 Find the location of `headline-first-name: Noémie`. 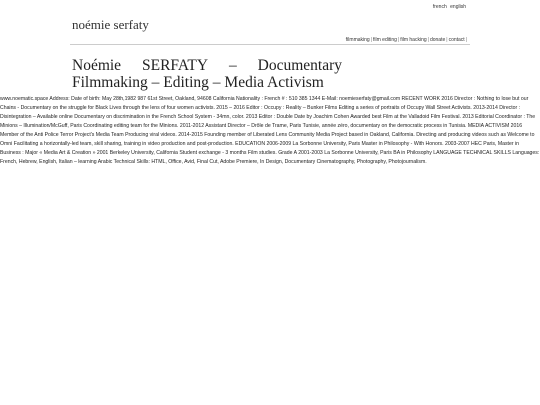

headline-first-name: Noémie is located at coordinates (97, 65).